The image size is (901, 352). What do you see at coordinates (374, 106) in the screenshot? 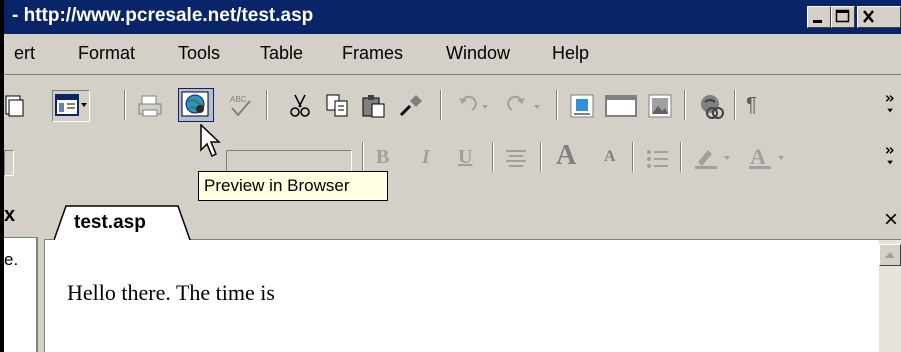
I see `paste-icon` at bounding box center [374, 106].